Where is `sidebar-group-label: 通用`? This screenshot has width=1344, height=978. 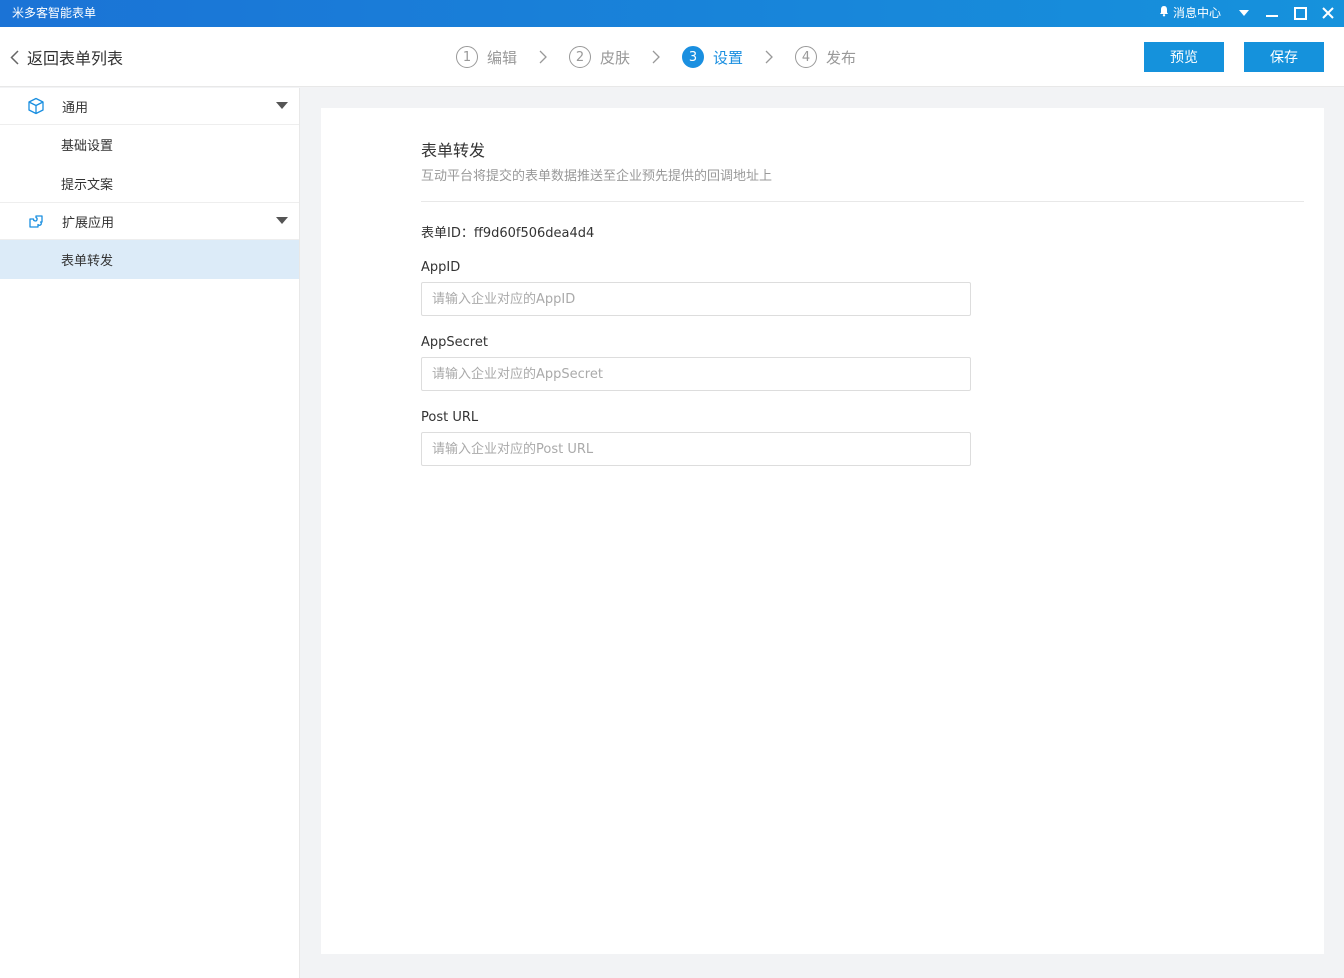
sidebar-group-label: 通用 is located at coordinates (75, 108).